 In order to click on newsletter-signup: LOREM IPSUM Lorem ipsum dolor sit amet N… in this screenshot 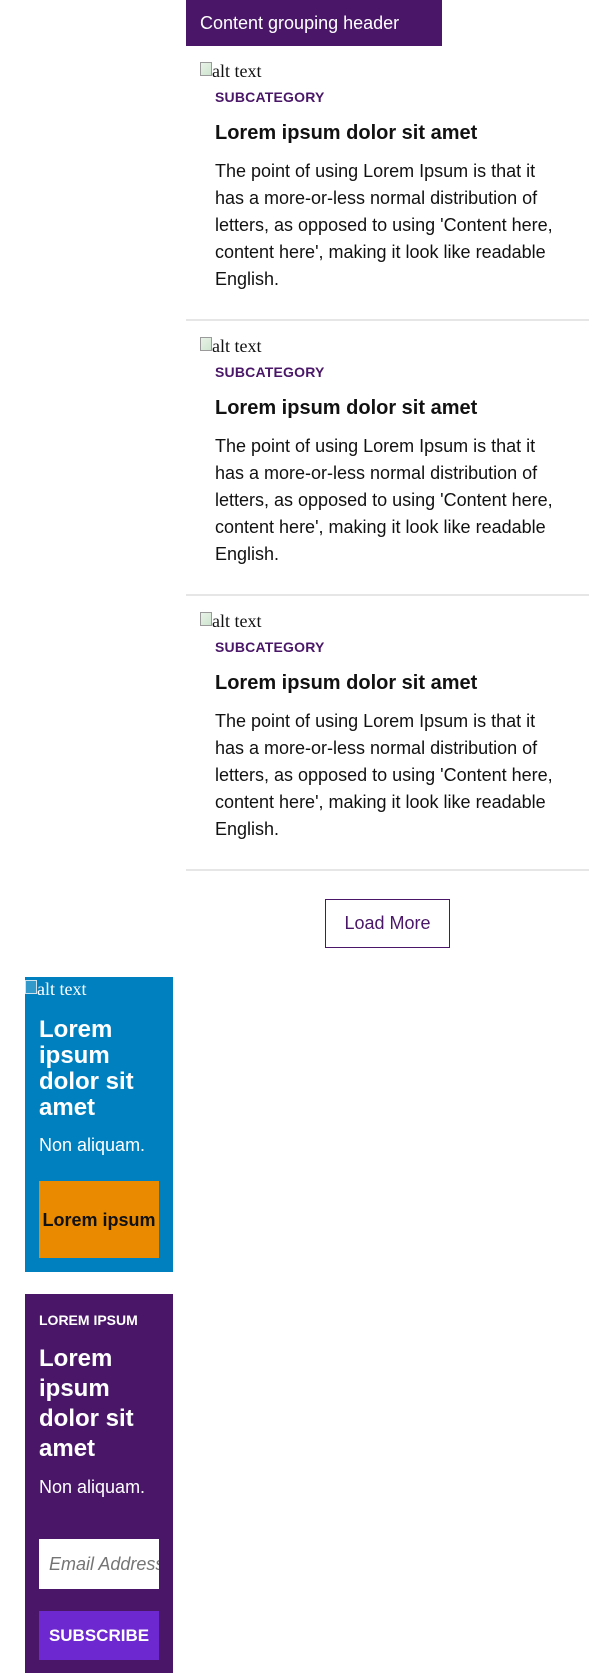, I will do `click(99, 1483)`.